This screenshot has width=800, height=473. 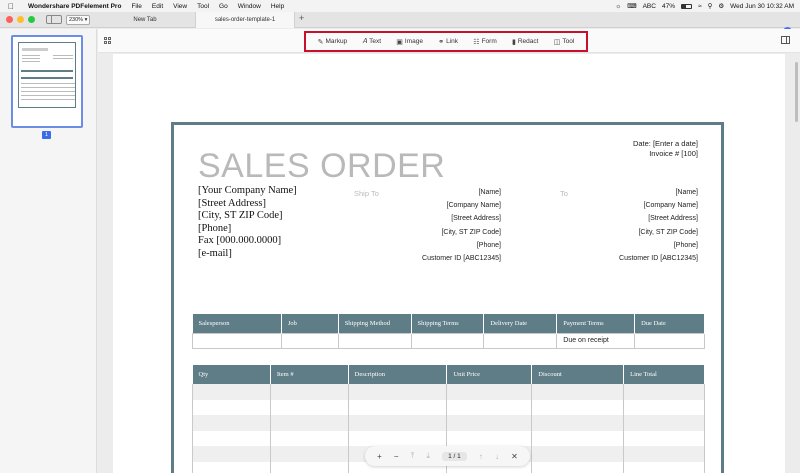 What do you see at coordinates (437, 218) in the screenshot?
I see `ship-to-street: [Street Address]` at bounding box center [437, 218].